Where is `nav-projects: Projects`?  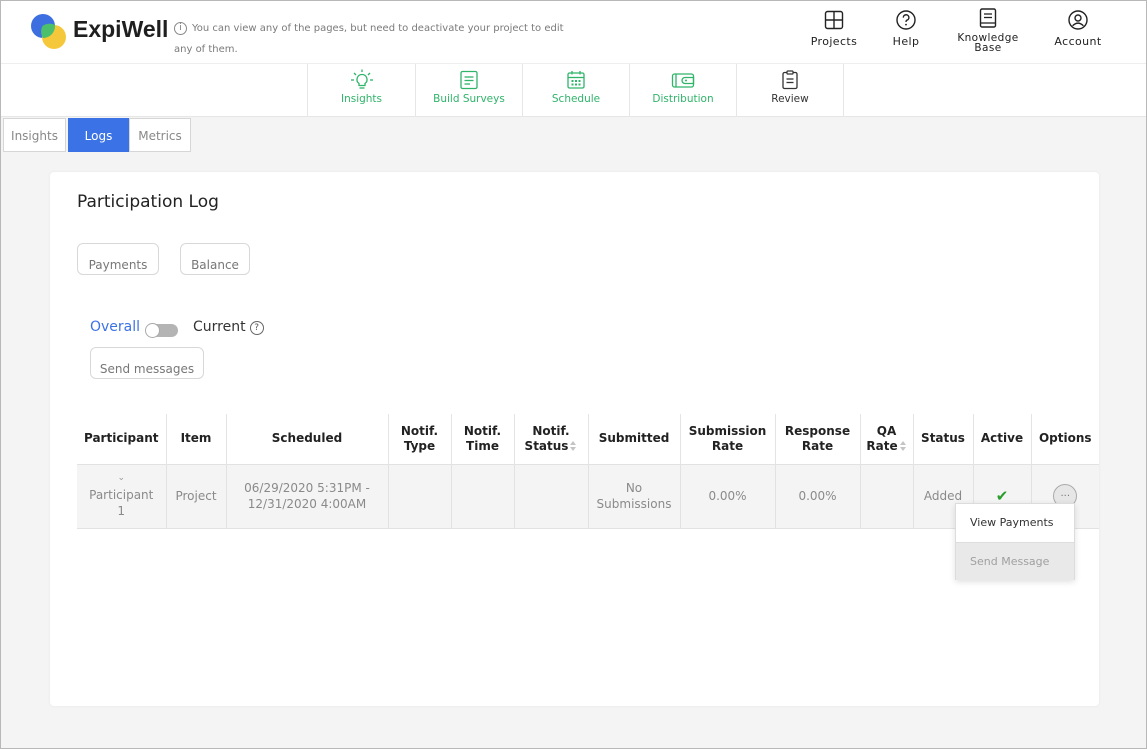 nav-projects: Projects is located at coordinates (834, 28).